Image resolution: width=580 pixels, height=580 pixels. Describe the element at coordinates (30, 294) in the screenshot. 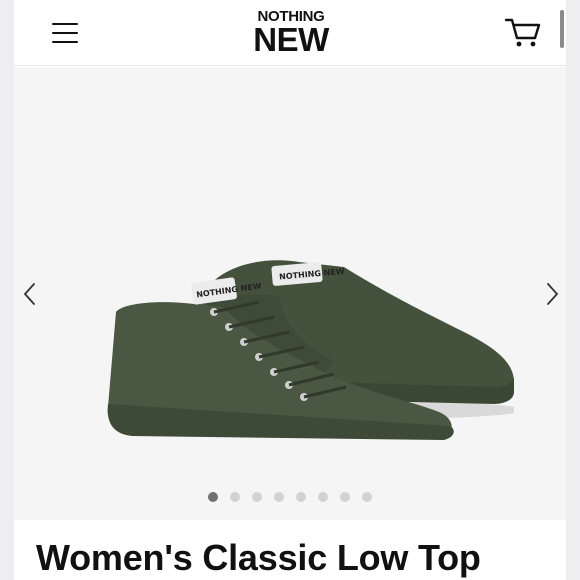

I see `chevron-left-icon` at that location.